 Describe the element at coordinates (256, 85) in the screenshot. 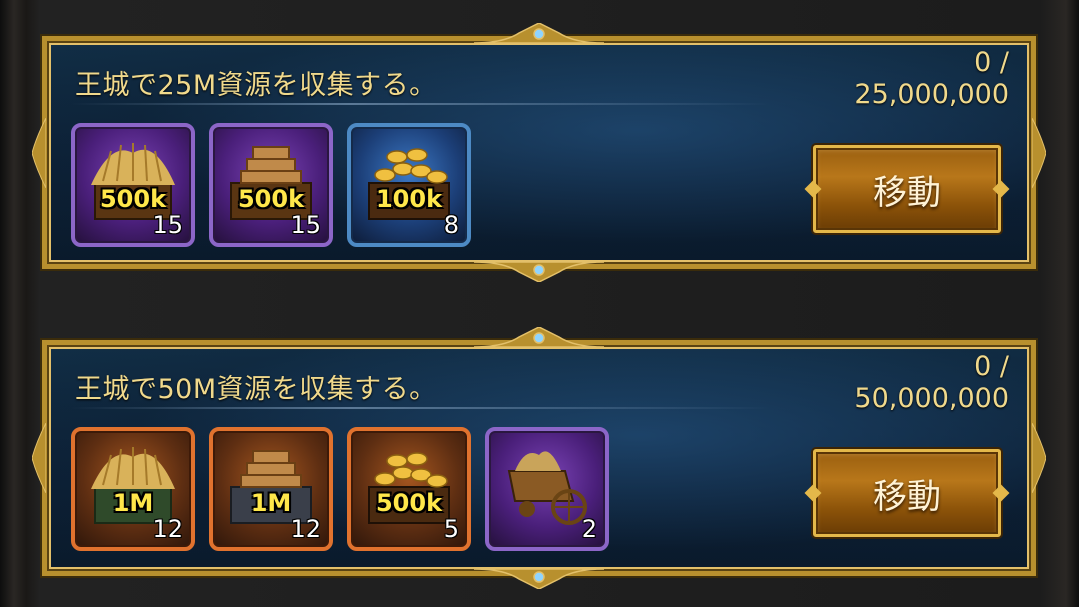

I see `quest-title: 王城で25M資源を収集する。` at that location.